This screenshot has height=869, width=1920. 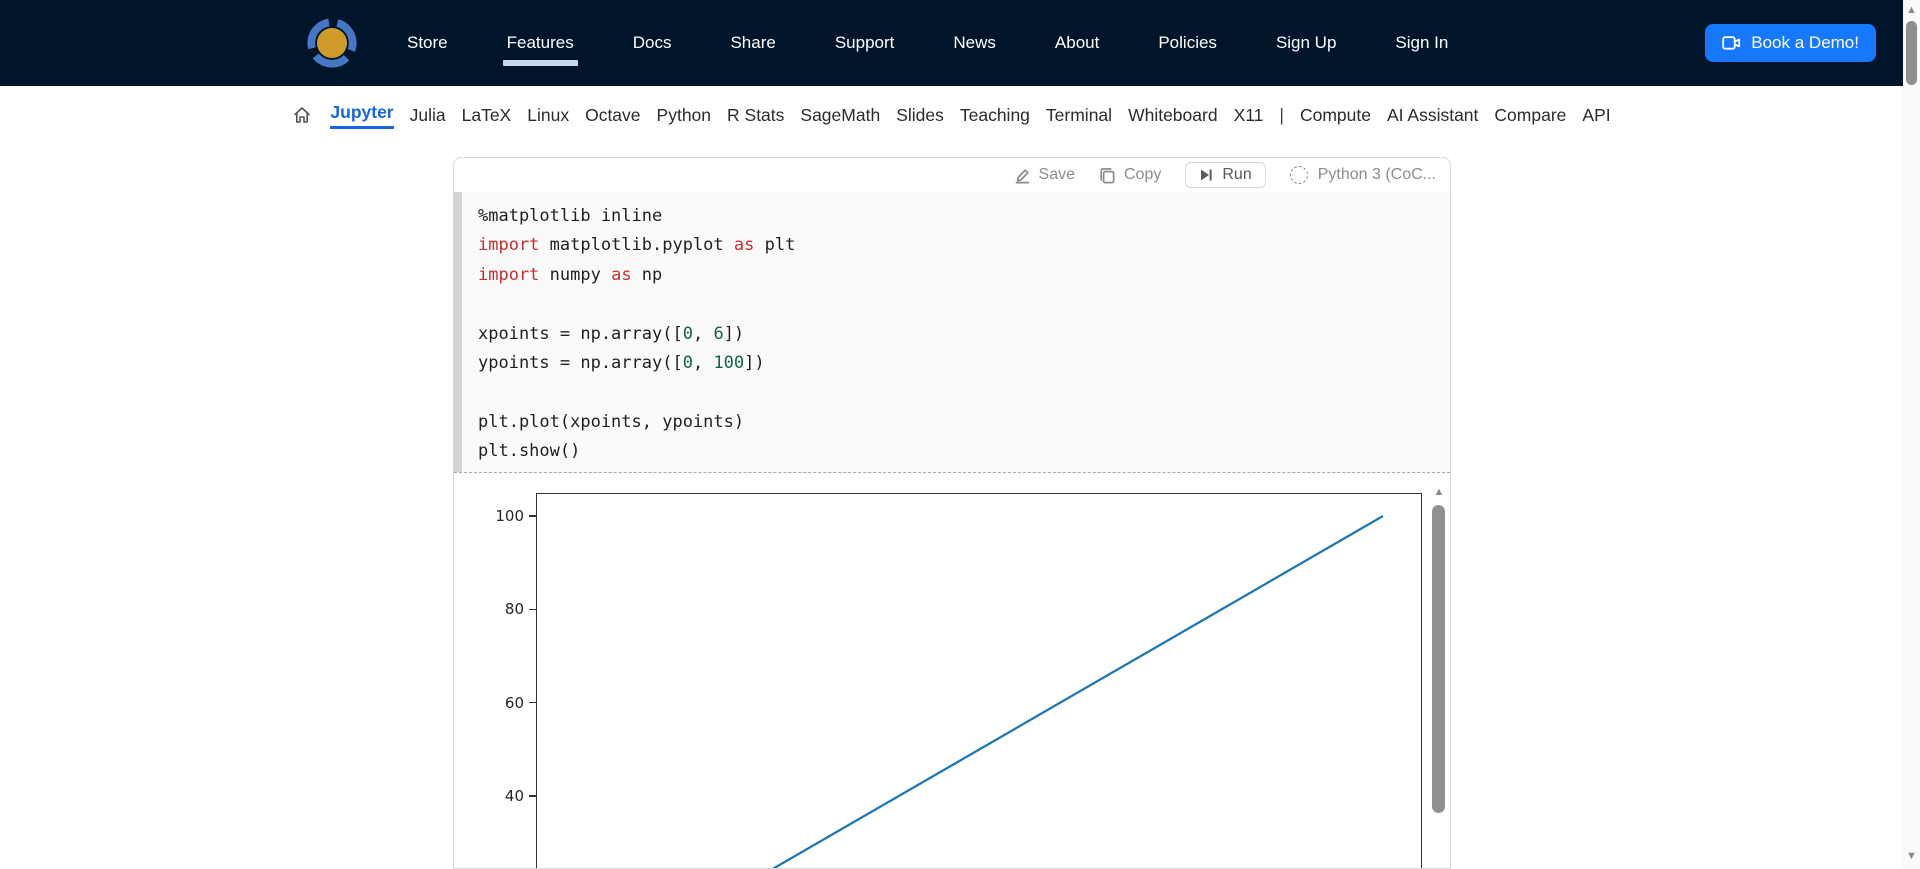 I want to click on nav-item-news: News, so click(x=974, y=43).